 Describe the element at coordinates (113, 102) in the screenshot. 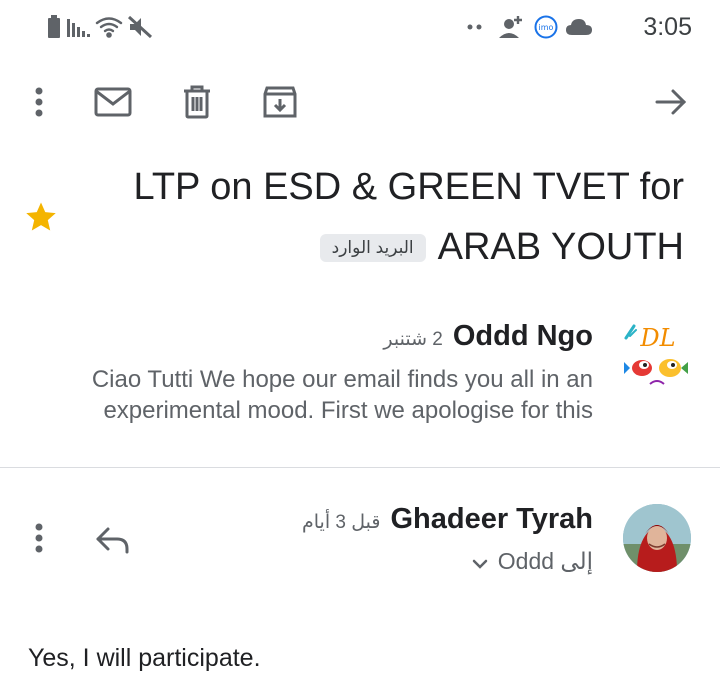

I see `mark-unread-icon` at that location.